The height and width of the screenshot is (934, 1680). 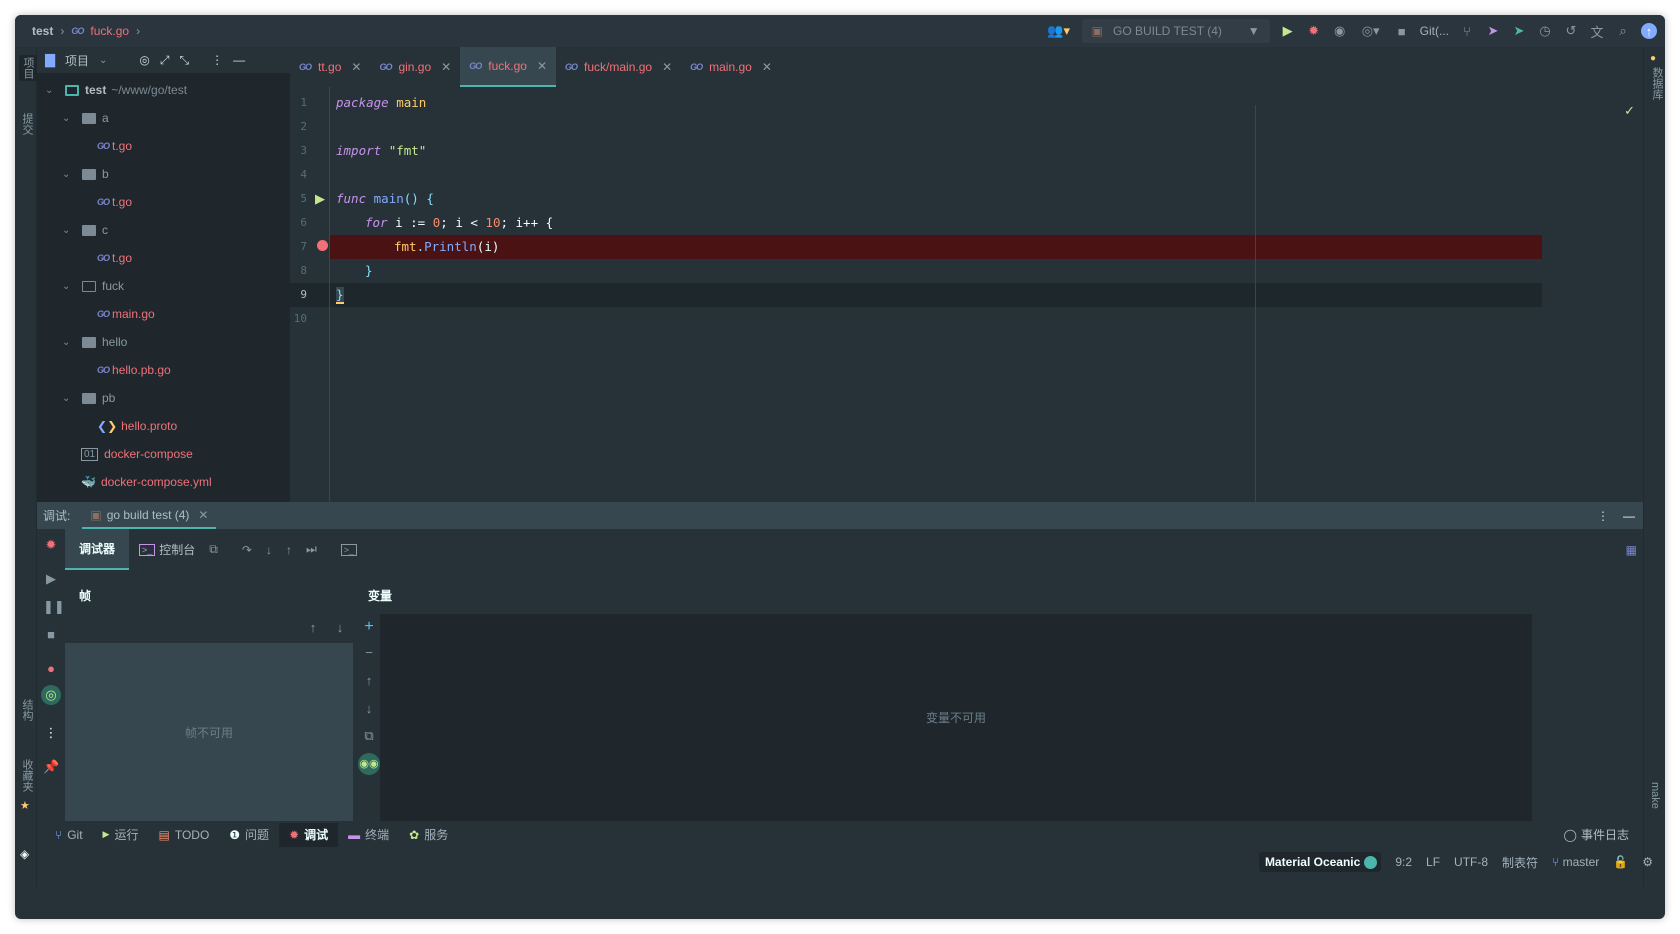 I want to click on inspector-settings-icon: ⚙, so click(x=1647, y=862).